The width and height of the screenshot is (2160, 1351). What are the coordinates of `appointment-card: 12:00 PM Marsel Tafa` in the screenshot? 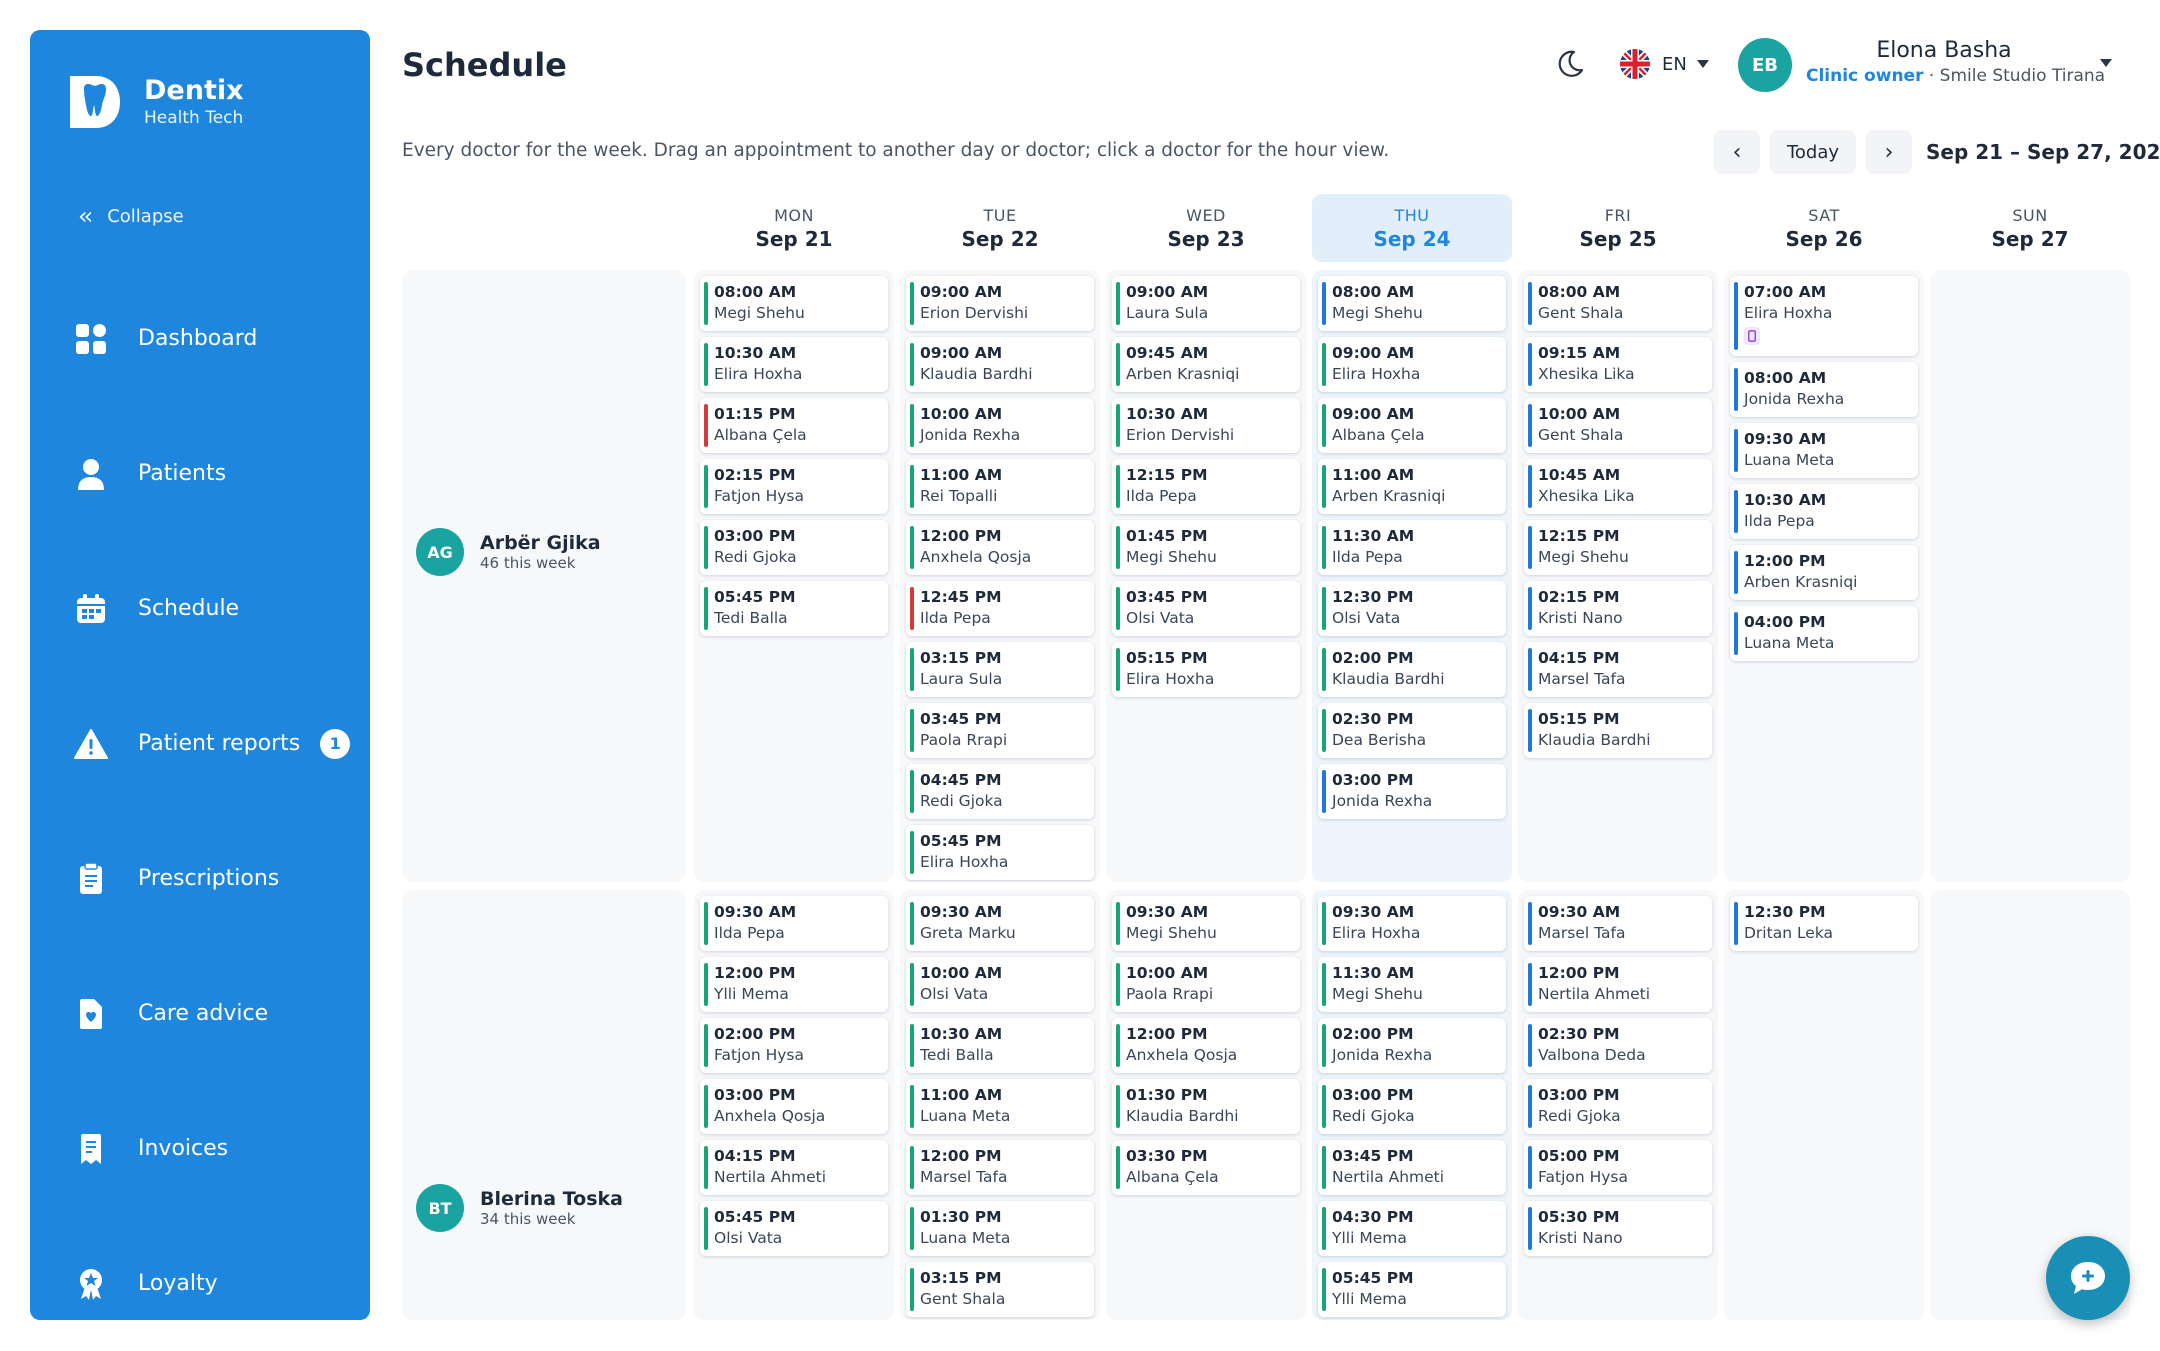 It's located at (1000, 1167).